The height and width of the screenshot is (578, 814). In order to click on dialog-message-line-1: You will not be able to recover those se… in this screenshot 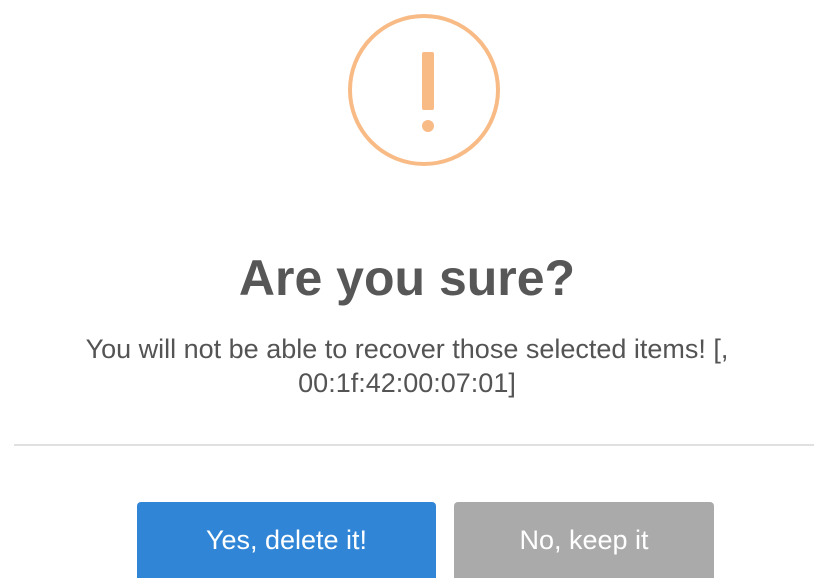, I will do `click(407, 349)`.